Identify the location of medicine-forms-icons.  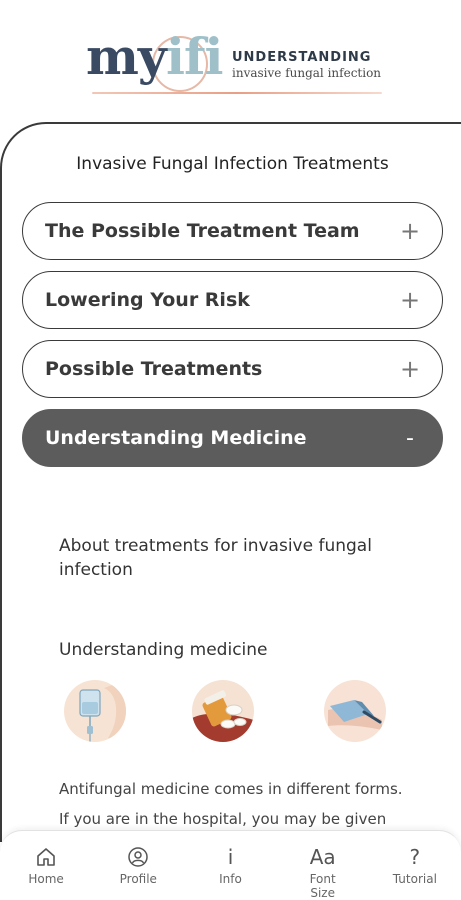
(231, 715).